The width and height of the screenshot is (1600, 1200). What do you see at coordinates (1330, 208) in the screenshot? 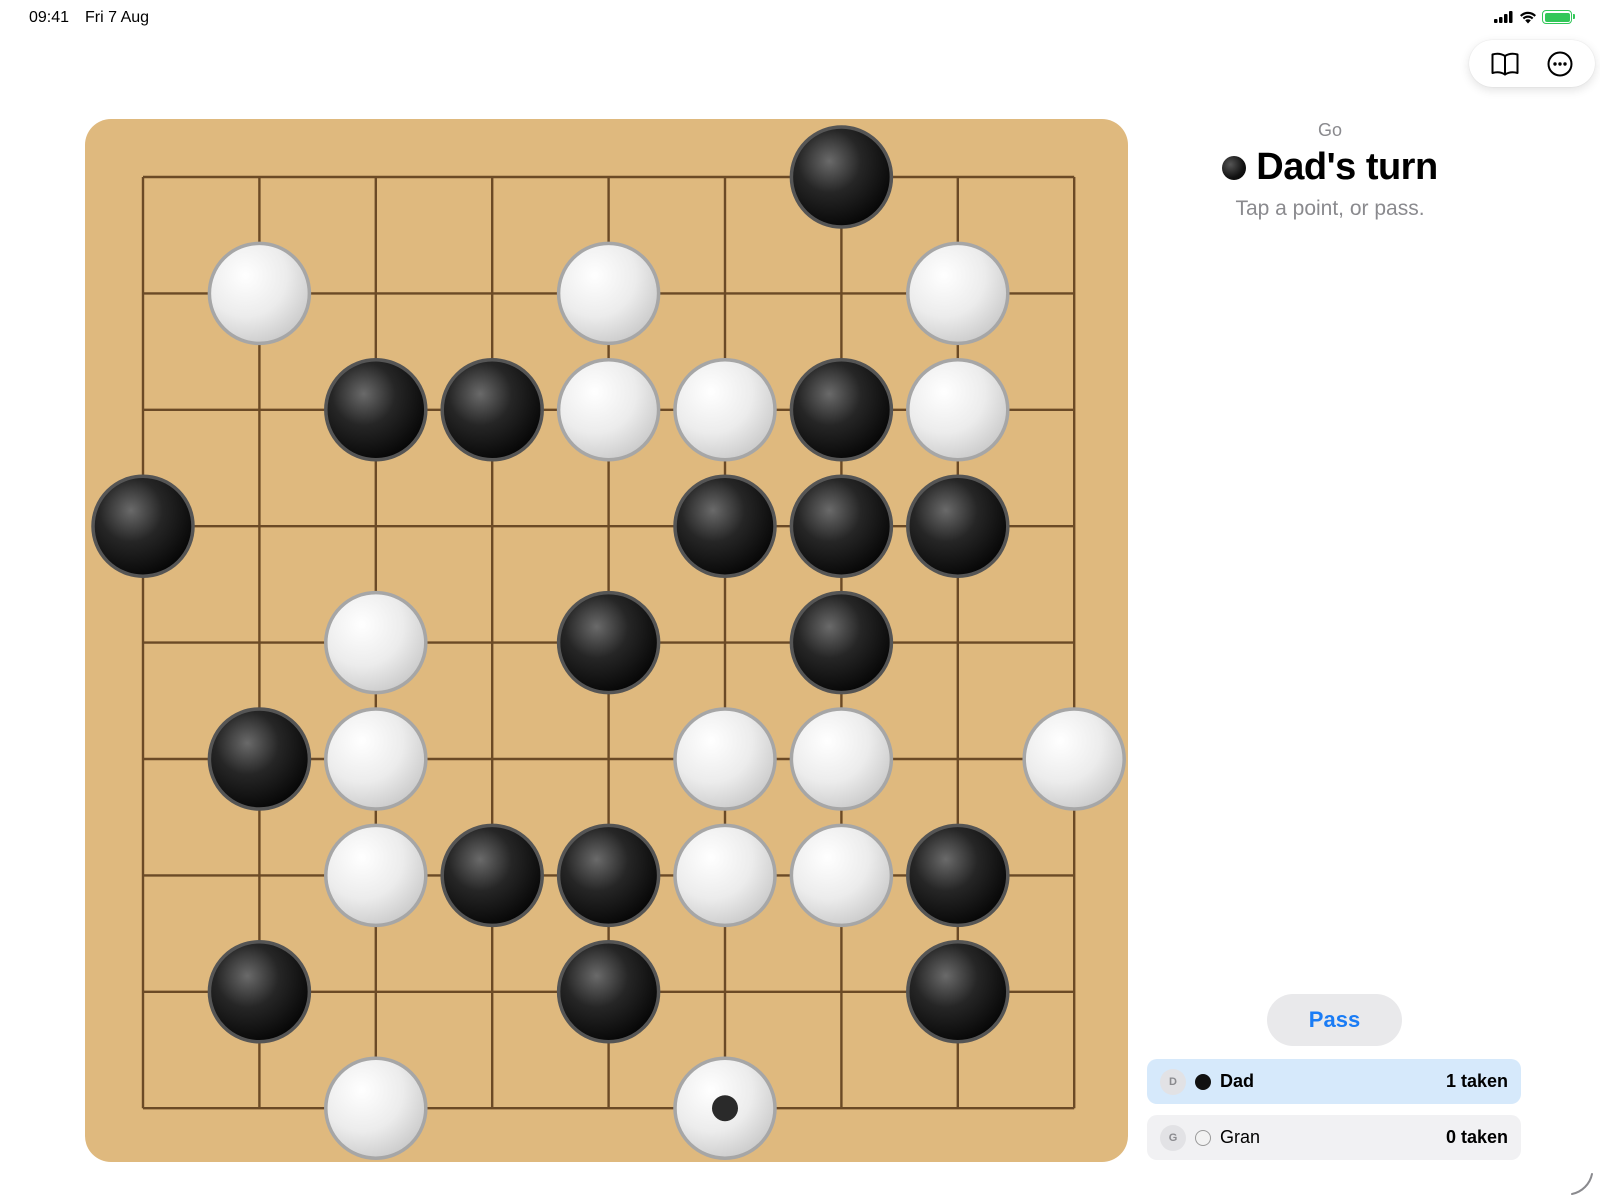
I see `turn-hint: Tap a point, or pass.` at bounding box center [1330, 208].